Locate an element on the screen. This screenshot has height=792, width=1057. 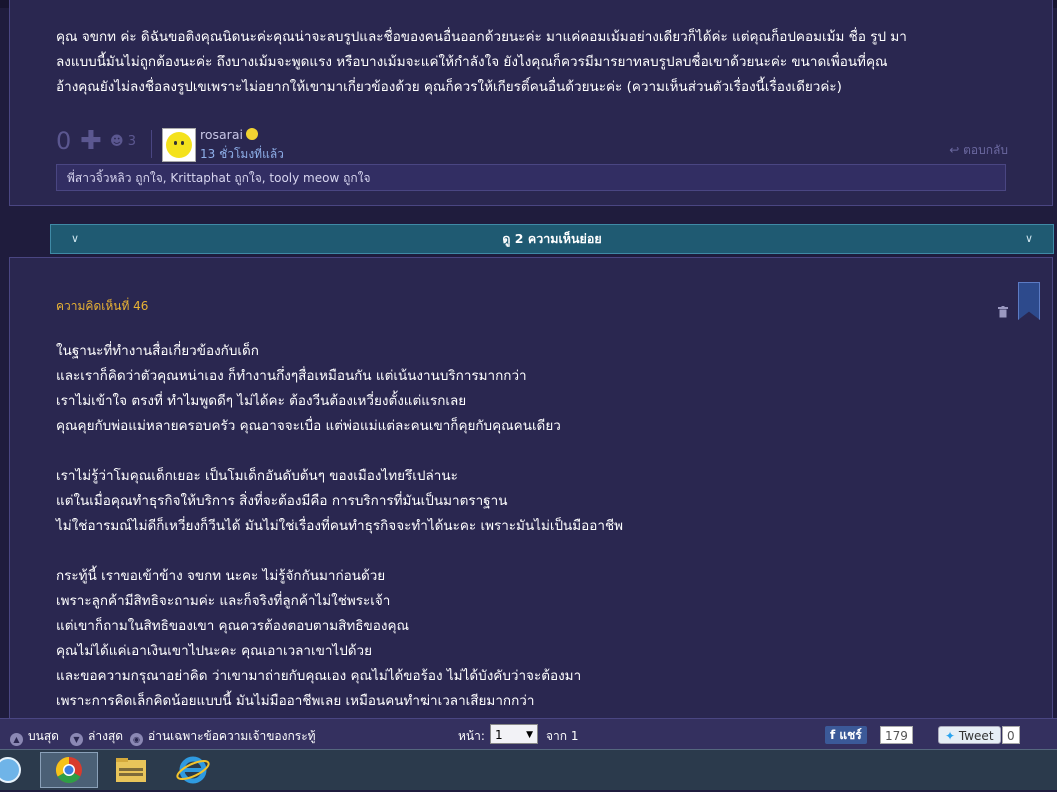
reply-count: ☻ 3 is located at coordinates (123, 141).